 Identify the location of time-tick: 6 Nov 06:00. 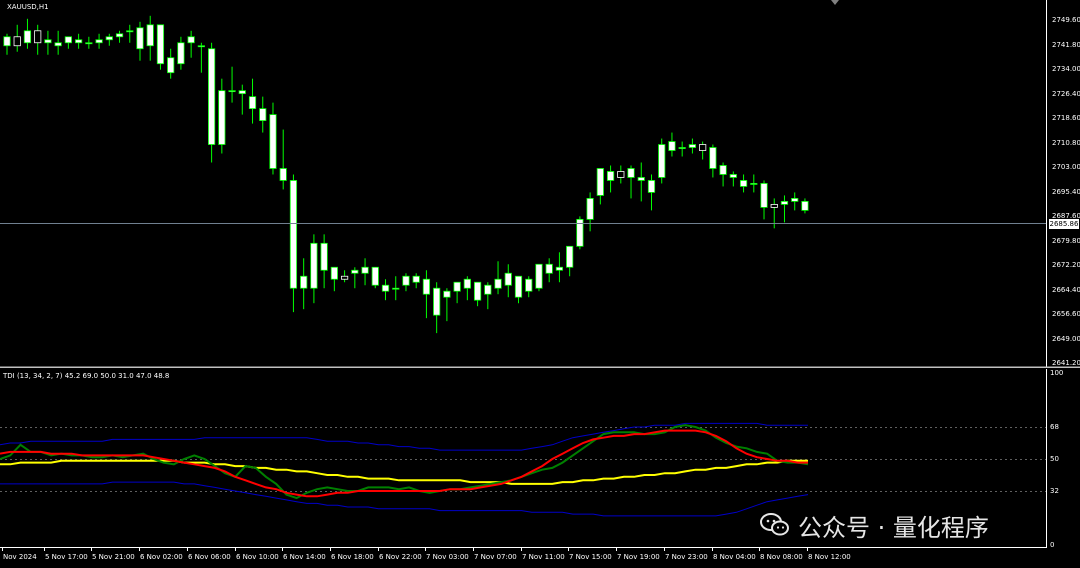
(209, 557).